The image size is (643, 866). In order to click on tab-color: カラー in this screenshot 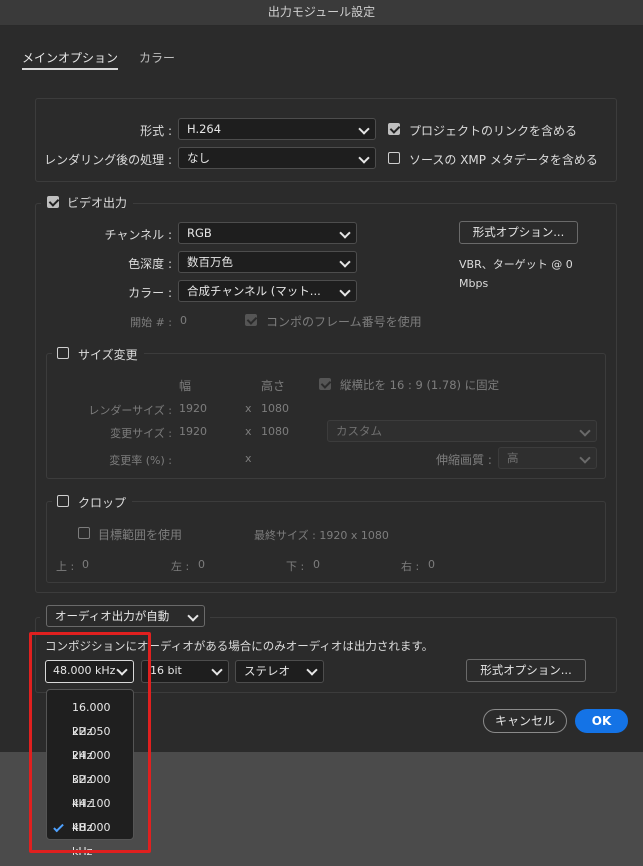, I will do `click(157, 57)`.